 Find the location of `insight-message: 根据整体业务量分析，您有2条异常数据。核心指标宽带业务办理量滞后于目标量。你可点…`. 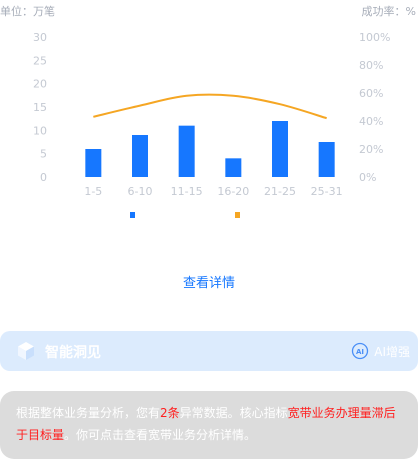

insight-message: 根据整体业务量分析，您有2条异常数据。核心指标宽带业务办理量滞后于目标量。你可点… is located at coordinates (209, 425).